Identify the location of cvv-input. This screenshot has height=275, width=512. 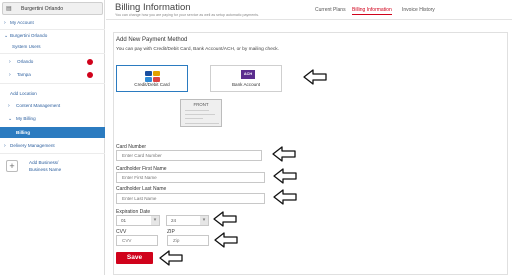
(137, 240).